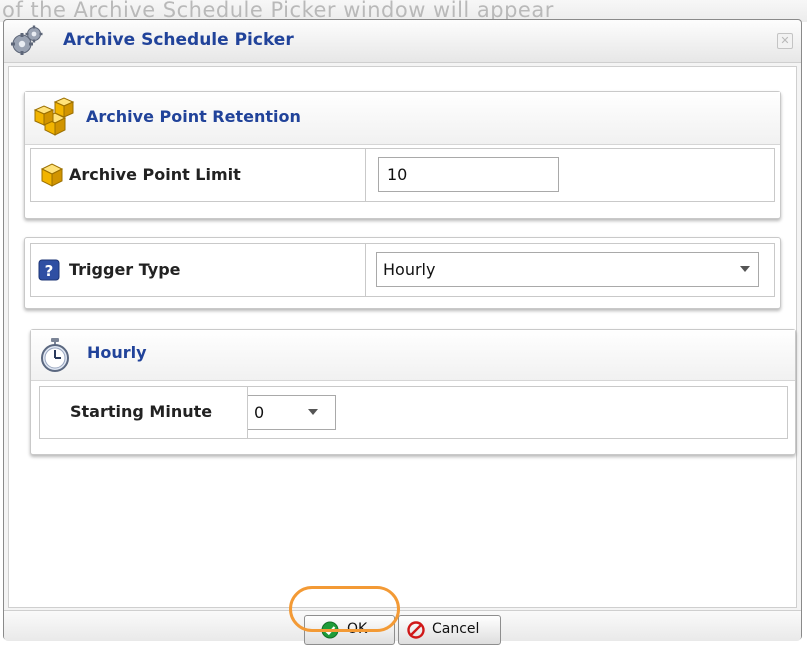  What do you see at coordinates (357, 629) in the screenshot?
I see `ok-button-label: OK` at bounding box center [357, 629].